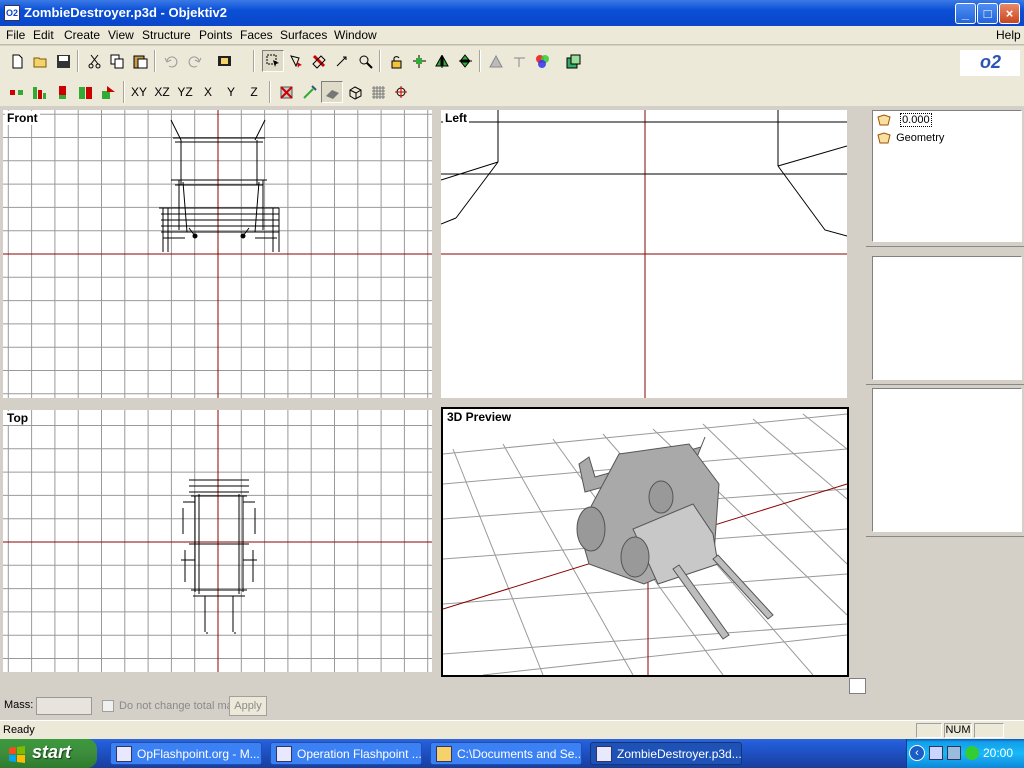  Describe the element at coordinates (296, 61) in the screenshot. I see `lasso-select-button` at that location.